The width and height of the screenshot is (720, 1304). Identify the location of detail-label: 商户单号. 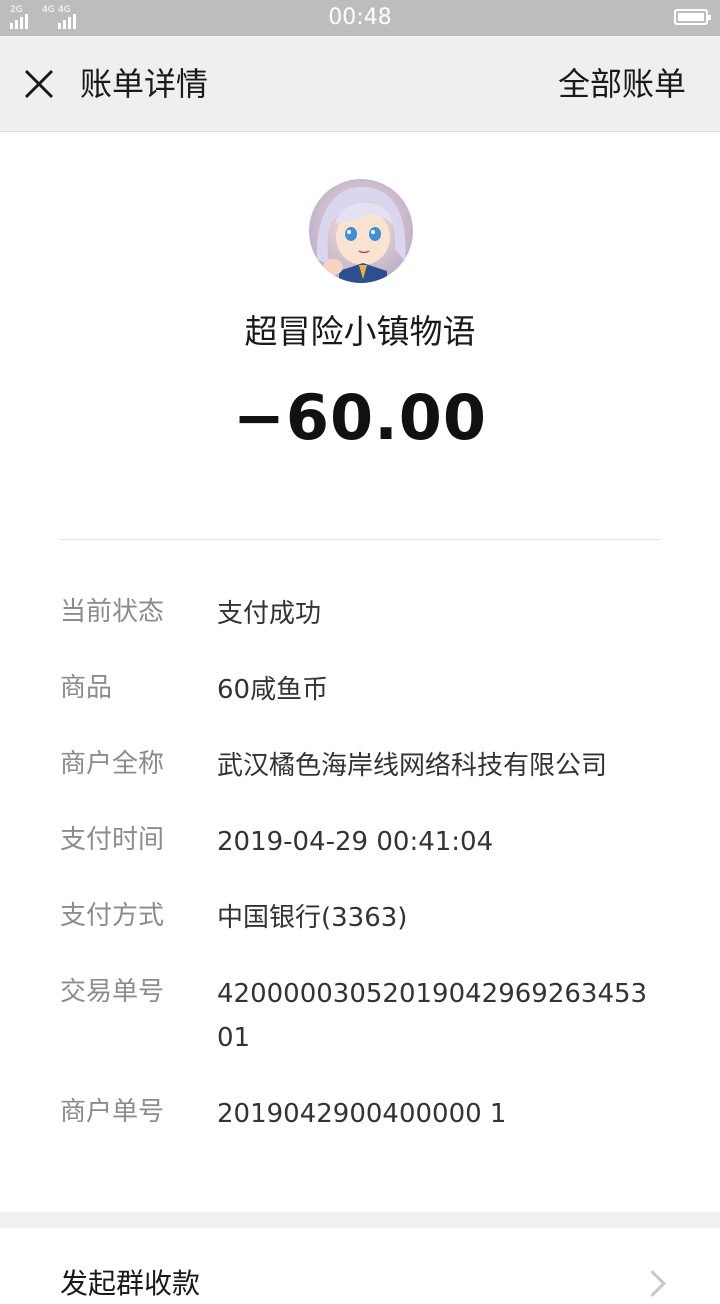
(112, 1112).